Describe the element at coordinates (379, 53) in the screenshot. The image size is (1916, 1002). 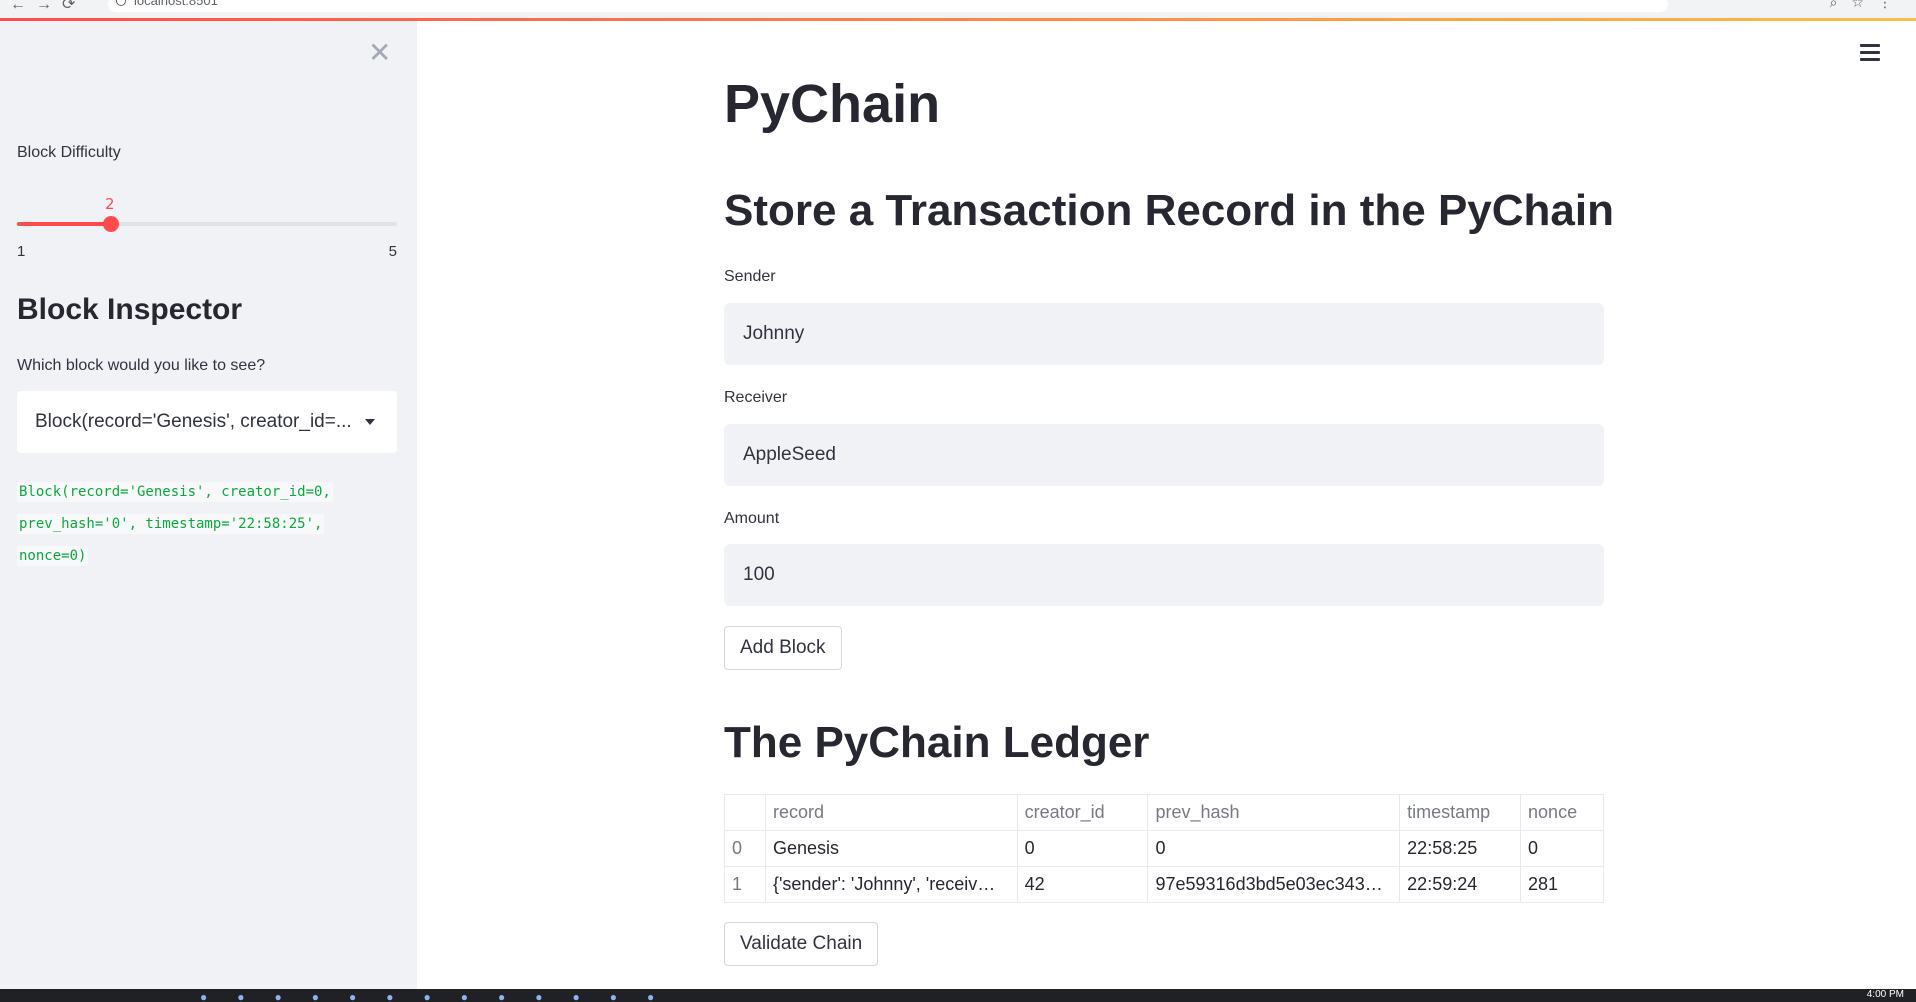
I see `close-icon: ✕` at that location.